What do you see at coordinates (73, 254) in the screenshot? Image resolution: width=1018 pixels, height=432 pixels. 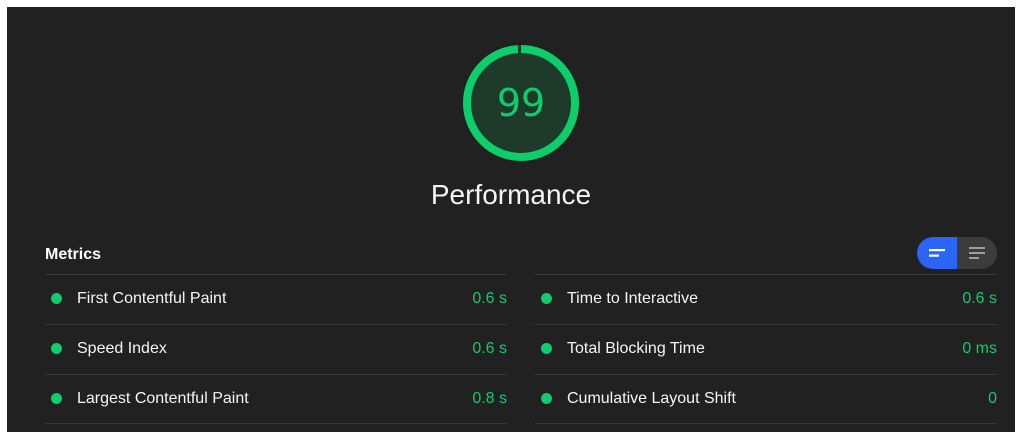 I see `metrics-title: Metrics` at bounding box center [73, 254].